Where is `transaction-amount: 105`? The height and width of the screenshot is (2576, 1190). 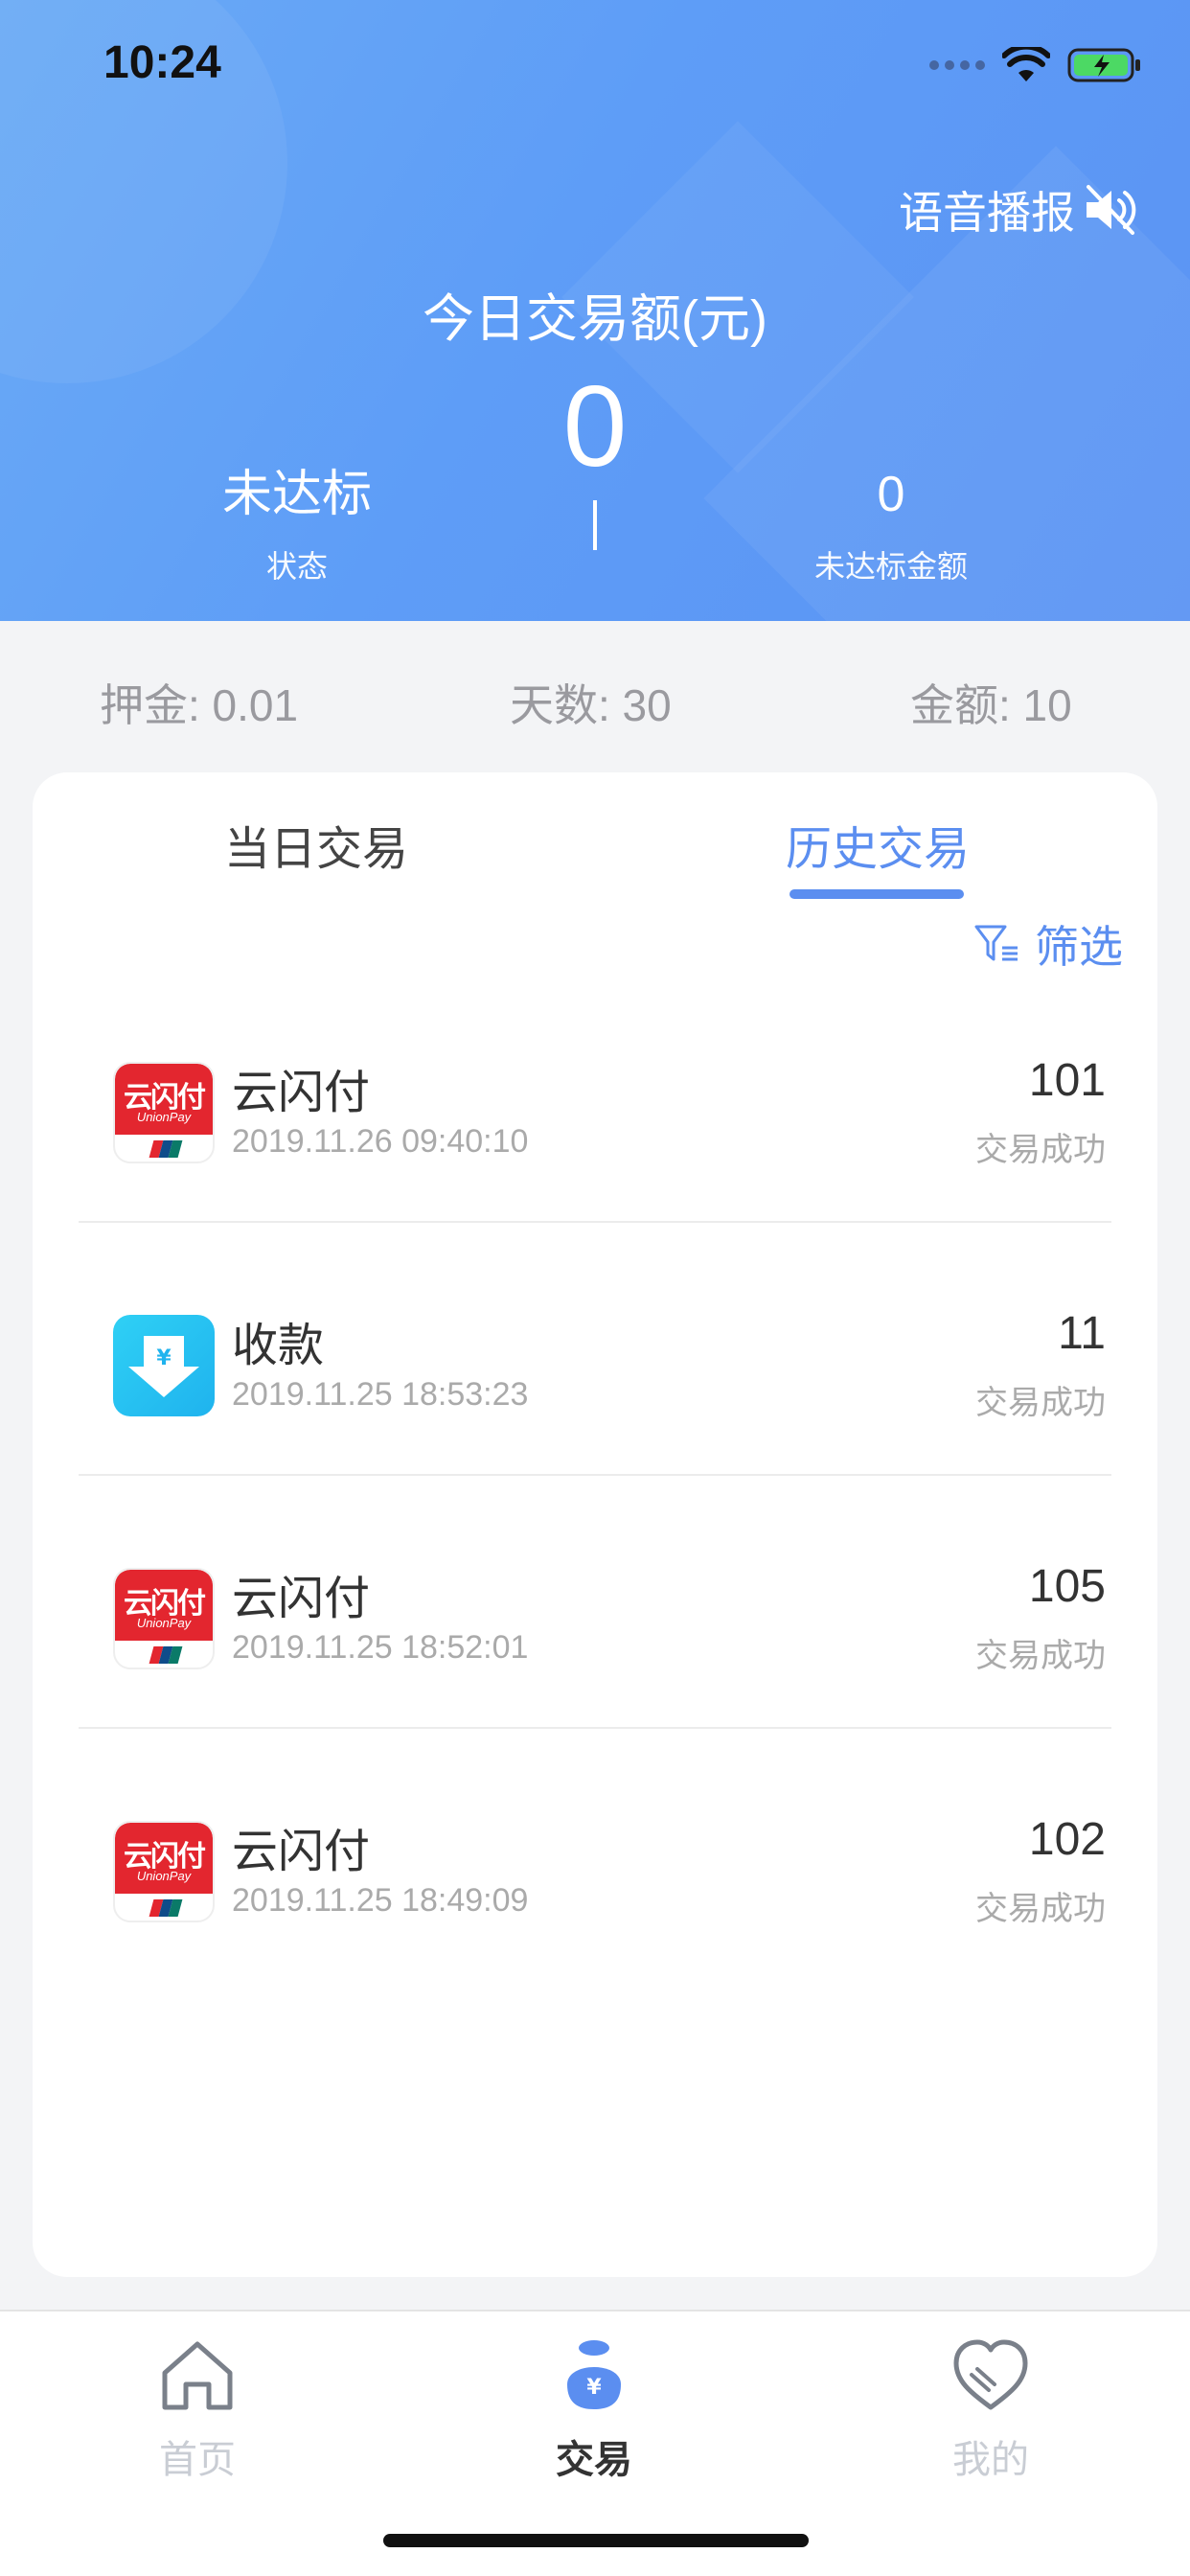 transaction-amount: 105 is located at coordinates (1067, 1586).